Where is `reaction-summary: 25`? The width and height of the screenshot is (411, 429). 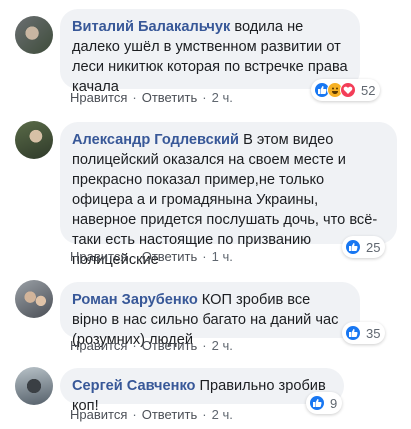 reaction-summary: 25 is located at coordinates (364, 247).